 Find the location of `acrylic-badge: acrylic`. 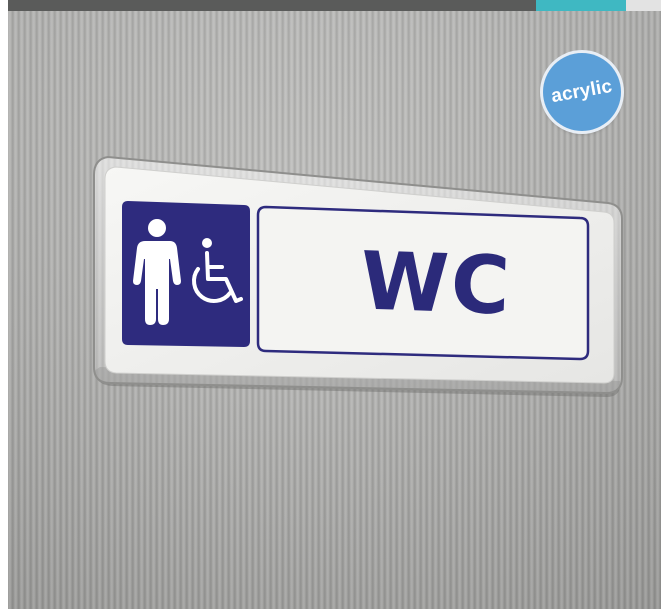

acrylic-badge: acrylic is located at coordinates (582, 92).